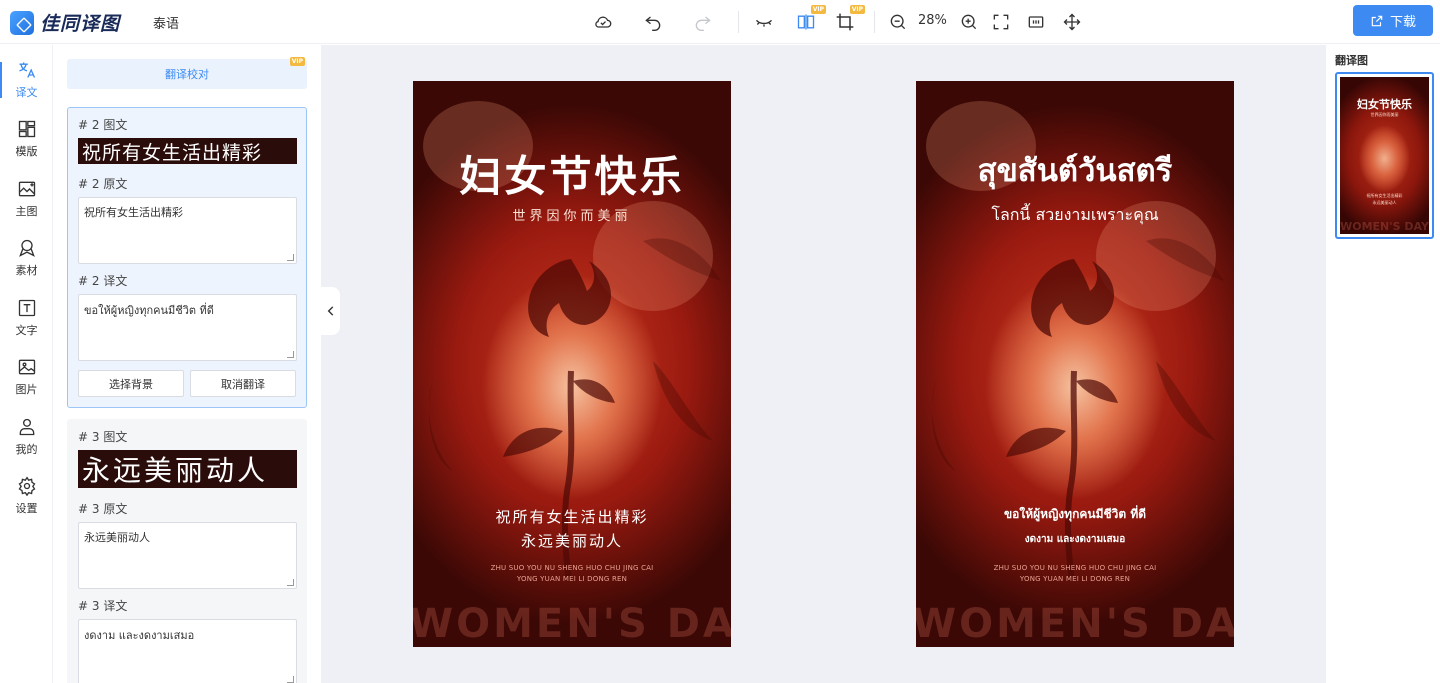 The width and height of the screenshot is (1440, 683). I want to click on logo-icon, so click(22, 22).